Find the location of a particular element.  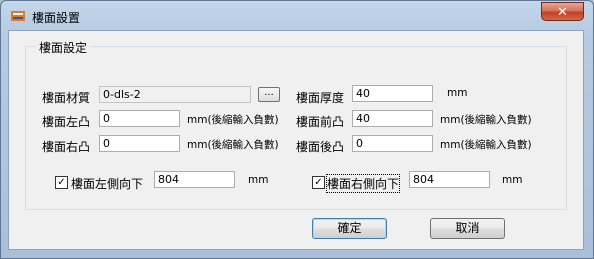

right-side-down-checkbox: ✓ is located at coordinates (318, 182).